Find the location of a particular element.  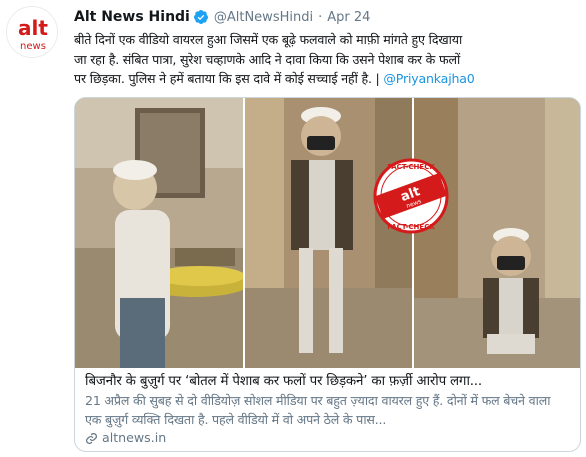

card-domain-text: altnews.in is located at coordinates (134, 438).